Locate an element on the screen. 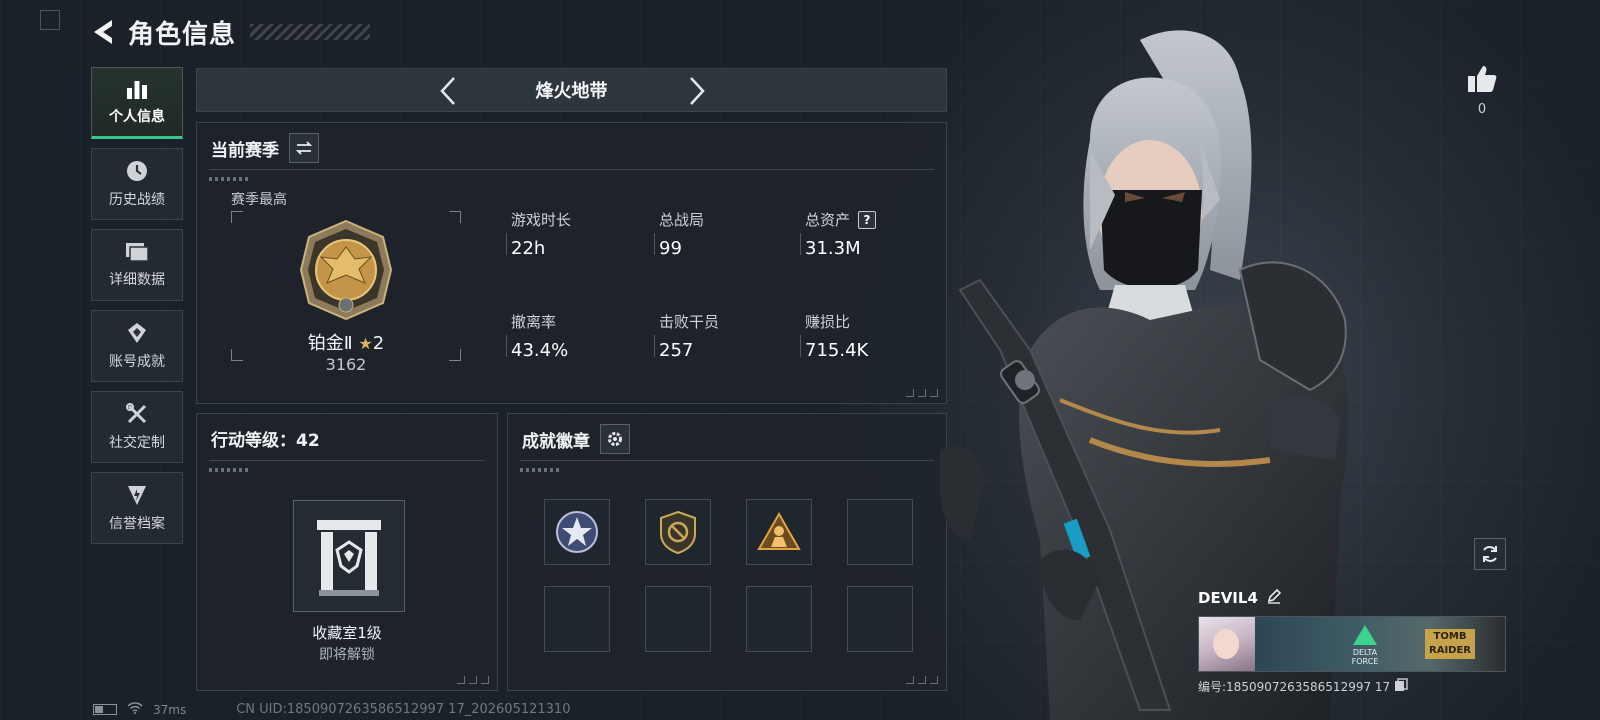 Image resolution: width=1600 pixels, height=720 pixels. banner-art: DELTA FORCE TOMB RAIDER is located at coordinates (1380, 644).